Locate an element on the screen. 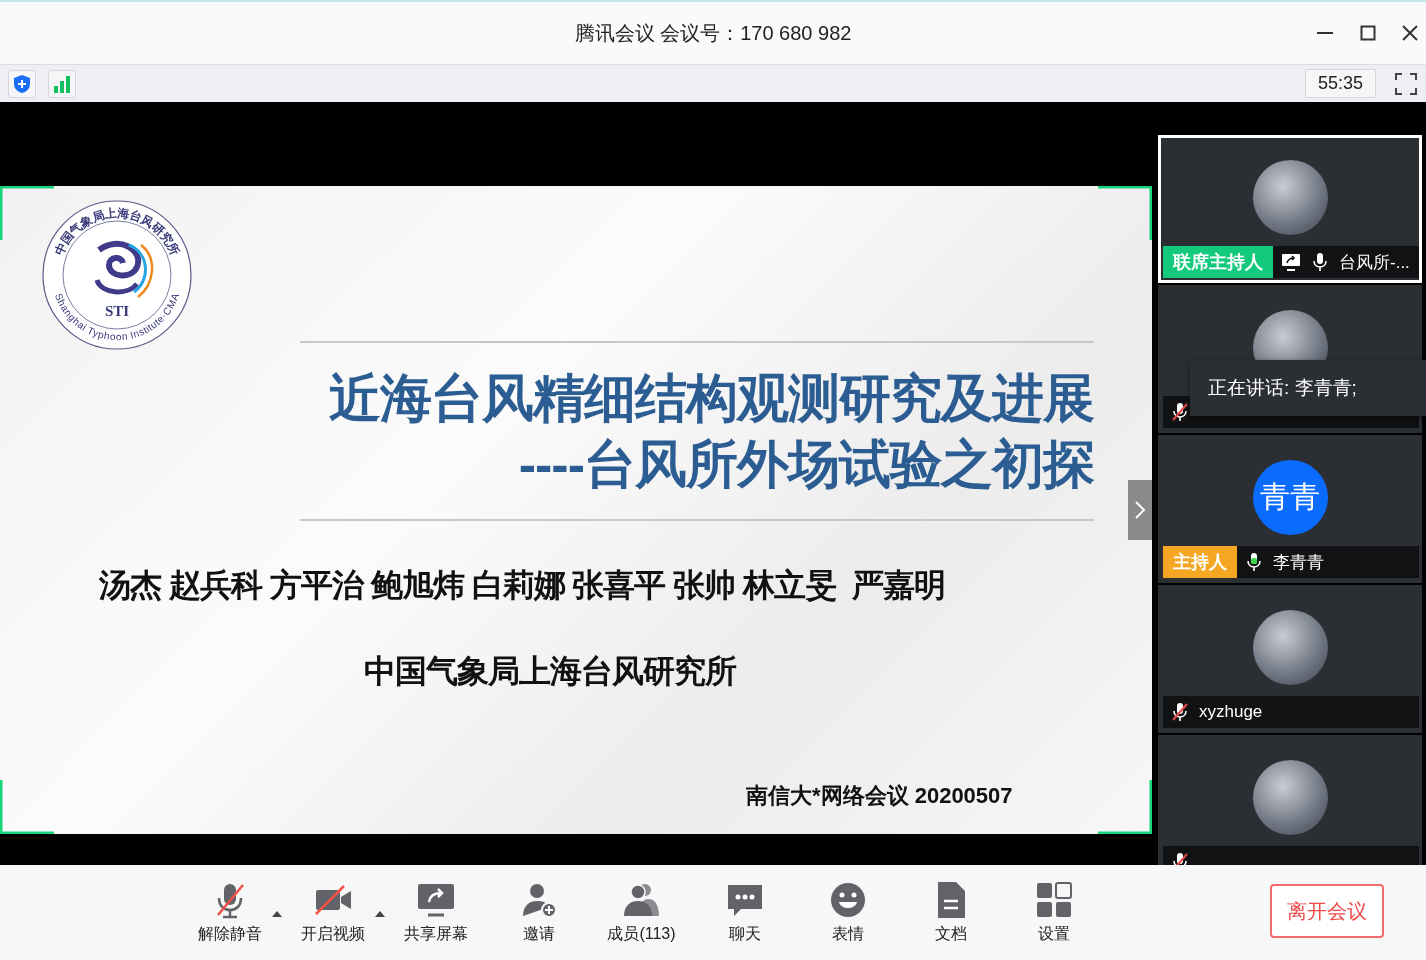  fullscreen-icon is located at coordinates (1406, 83).